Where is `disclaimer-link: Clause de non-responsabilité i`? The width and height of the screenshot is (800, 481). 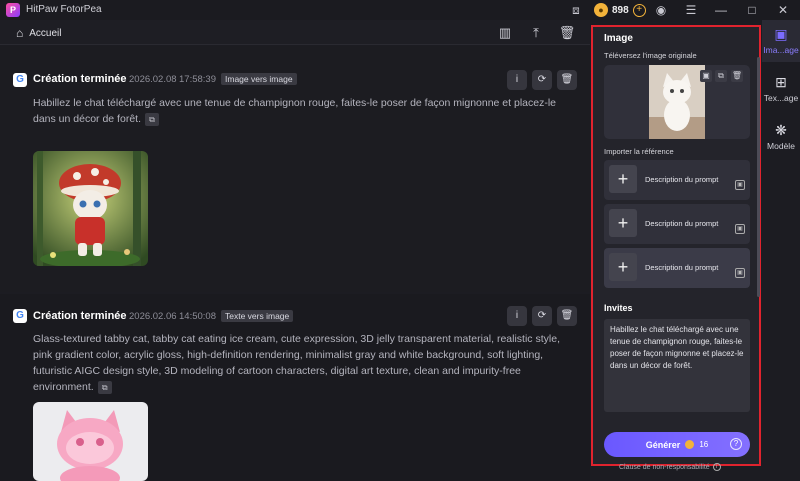 disclaimer-link: Clause de non-responsabilité i is located at coordinates (670, 467).